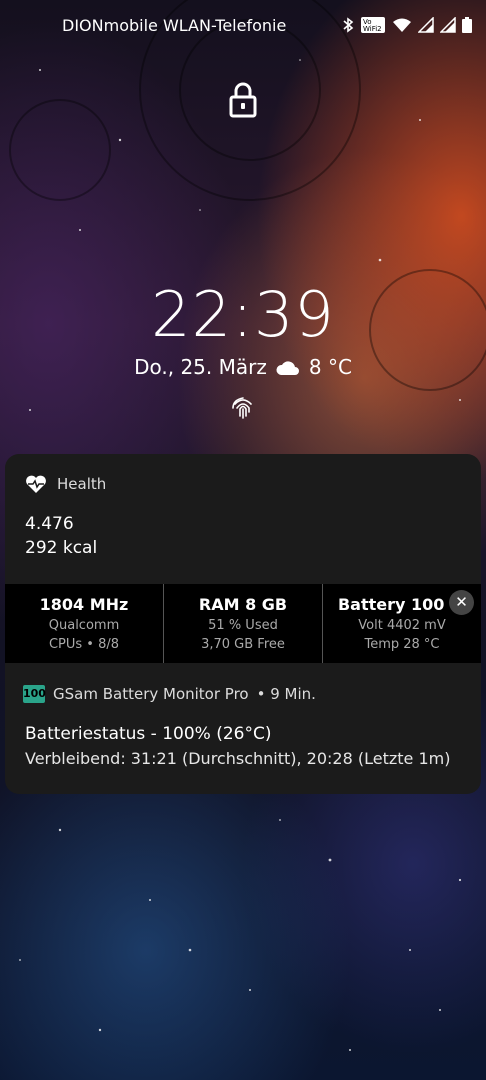 Image resolution: width=486 pixels, height=1080 pixels. I want to click on status-icons: Vo WiFi2, so click(407, 25).